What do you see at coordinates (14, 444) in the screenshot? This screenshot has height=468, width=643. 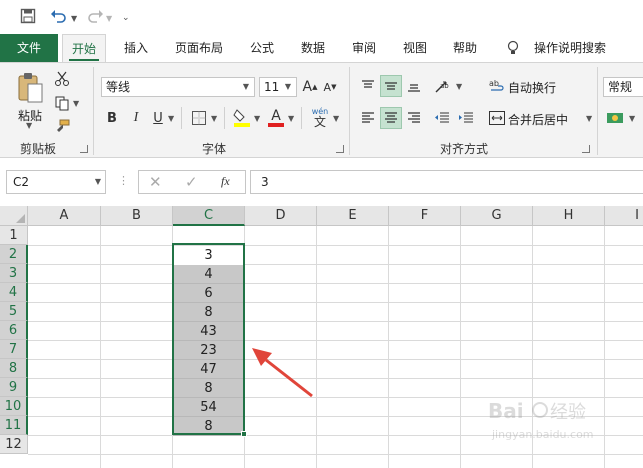 I see `row-header-12: 12` at bounding box center [14, 444].